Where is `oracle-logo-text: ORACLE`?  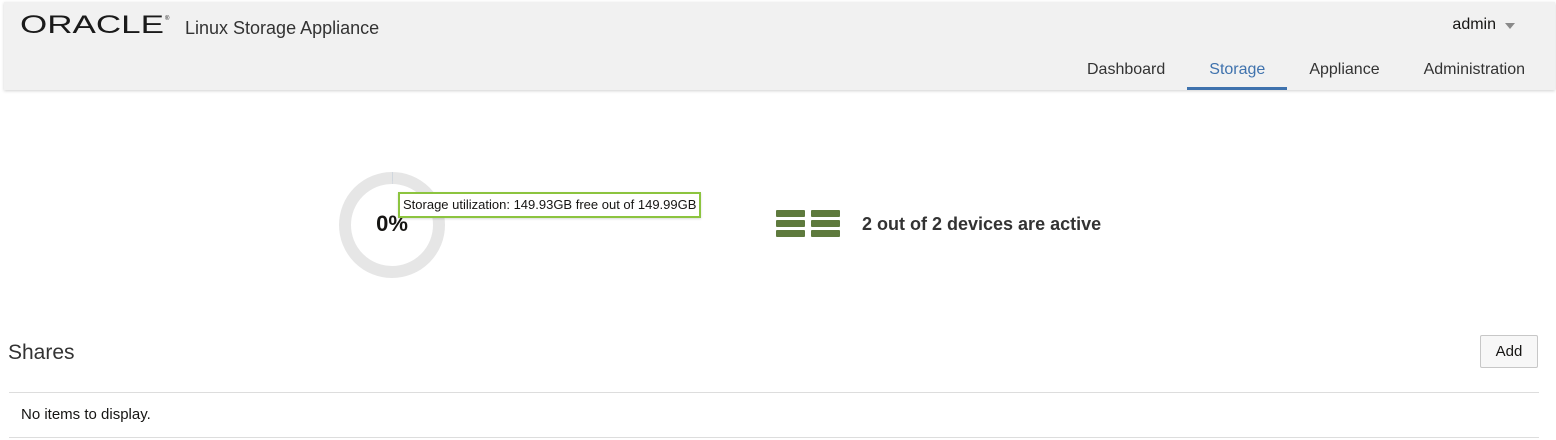
oracle-logo-text: ORACLE is located at coordinates (92, 24).